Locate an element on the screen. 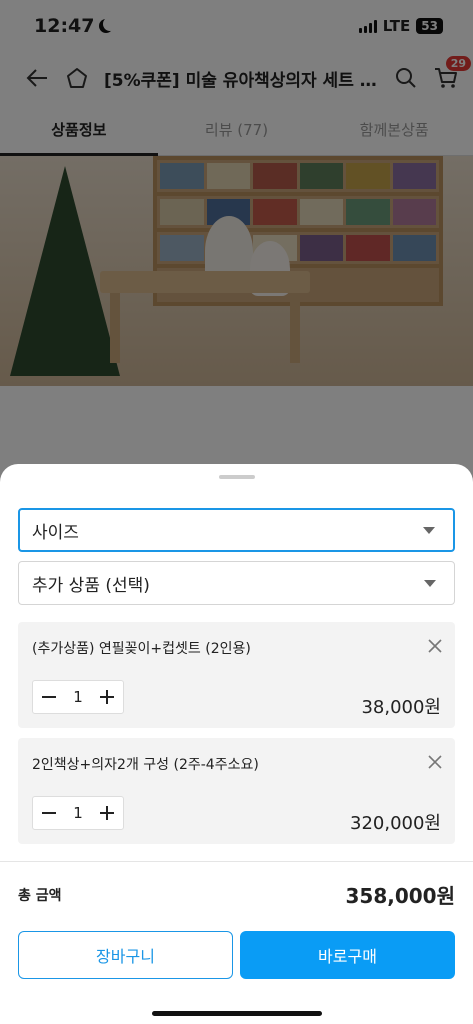 Image resolution: width=473 pixels, height=1024 pixels. sheet-grabber is located at coordinates (236, 477).